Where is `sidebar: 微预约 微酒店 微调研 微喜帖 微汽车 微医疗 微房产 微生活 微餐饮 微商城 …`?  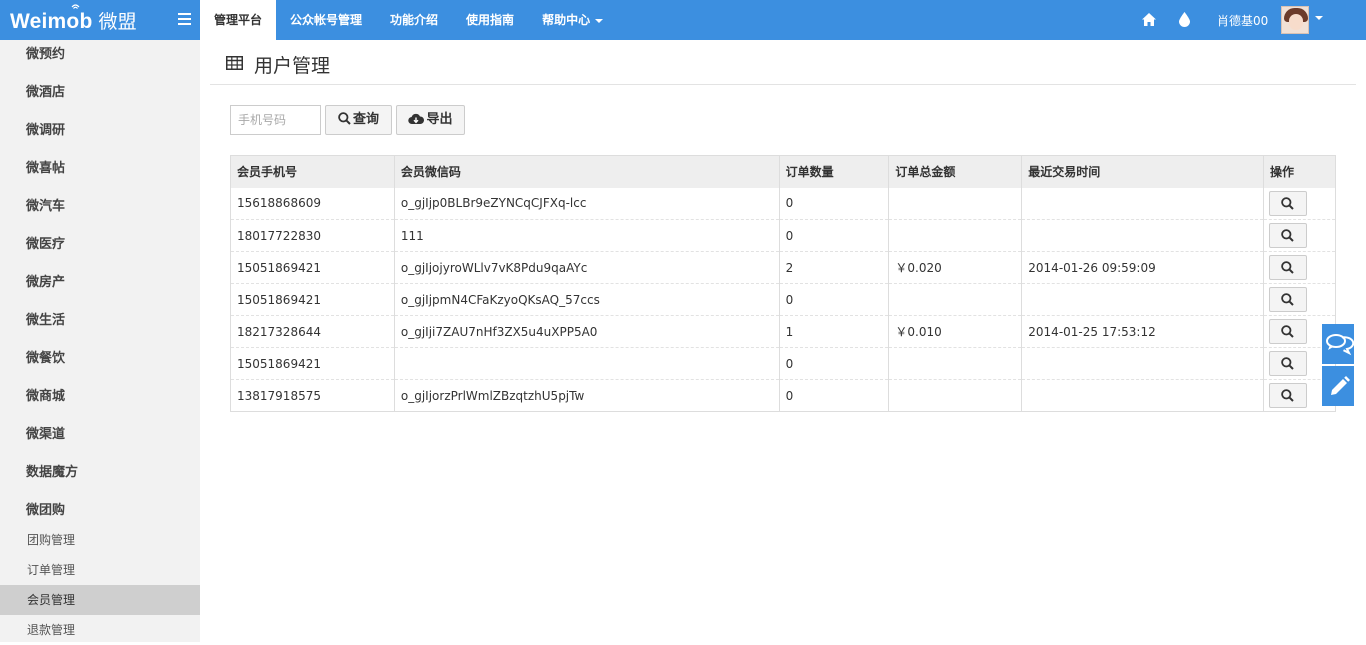 sidebar: 微预约 微酒店 微调研 微喜帖 微汽车 微医疗 微房产 微生活 微餐饮 微商城 … is located at coordinates (100, 341).